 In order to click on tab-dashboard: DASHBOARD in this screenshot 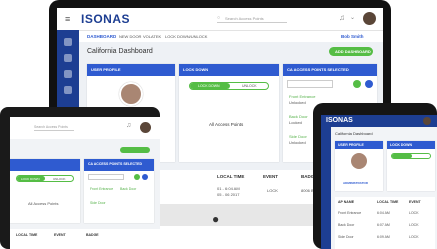, I will do `click(101, 36)`.